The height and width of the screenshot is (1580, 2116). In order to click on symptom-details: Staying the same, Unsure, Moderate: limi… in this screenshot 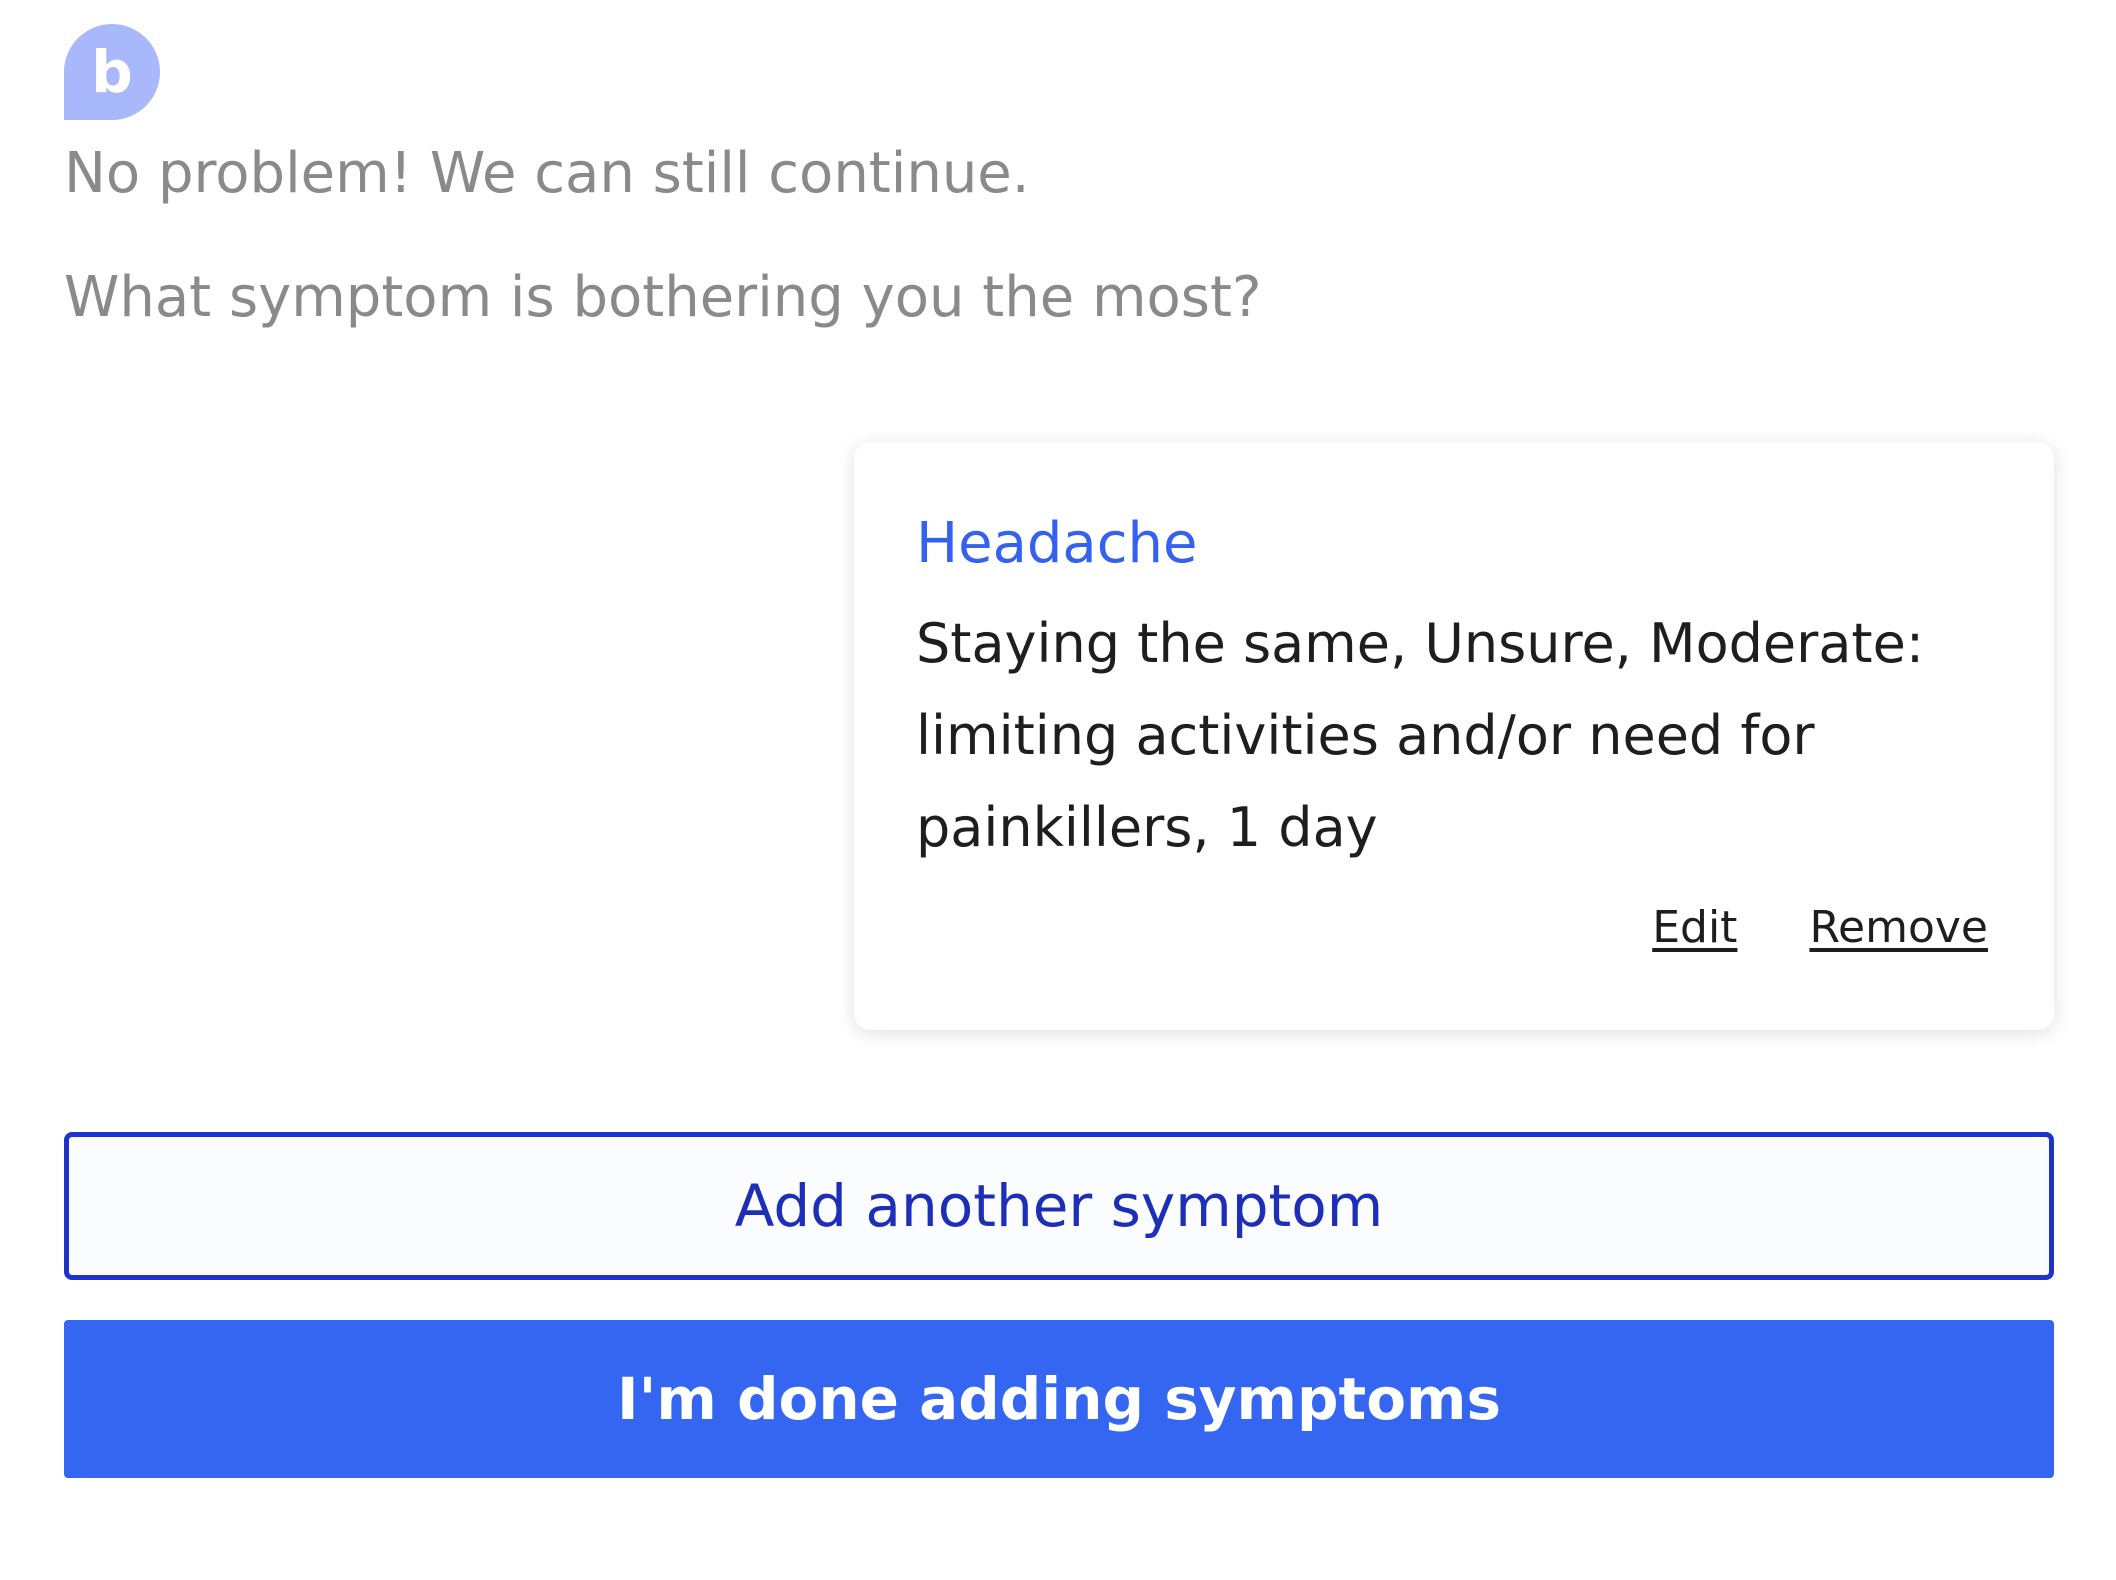, I will do `click(1420, 735)`.